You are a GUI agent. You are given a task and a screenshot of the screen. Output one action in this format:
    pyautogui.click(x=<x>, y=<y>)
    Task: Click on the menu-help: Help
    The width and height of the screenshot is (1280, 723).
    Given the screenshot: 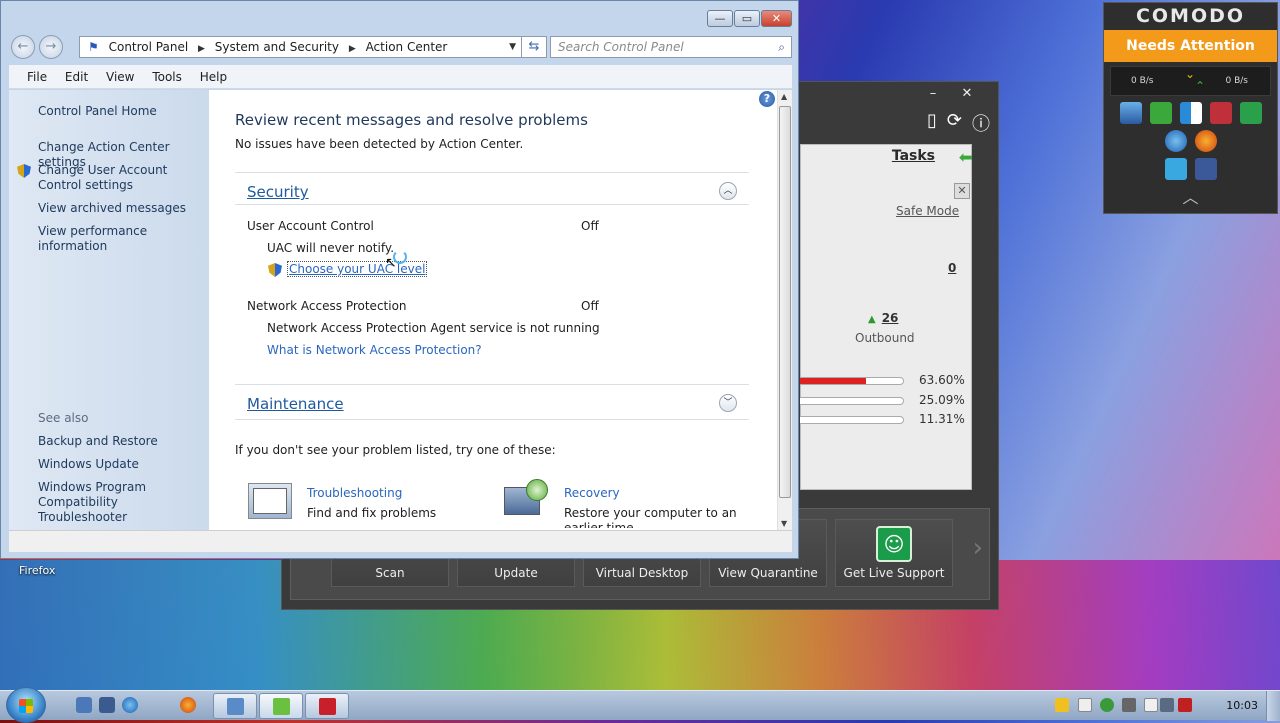 What is the action you would take?
    pyautogui.click(x=213, y=77)
    